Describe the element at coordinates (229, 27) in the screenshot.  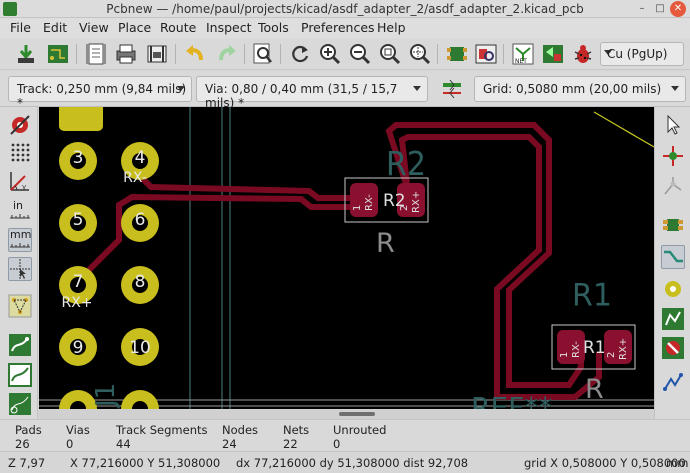
I see `menu-inspect: Inspect` at that location.